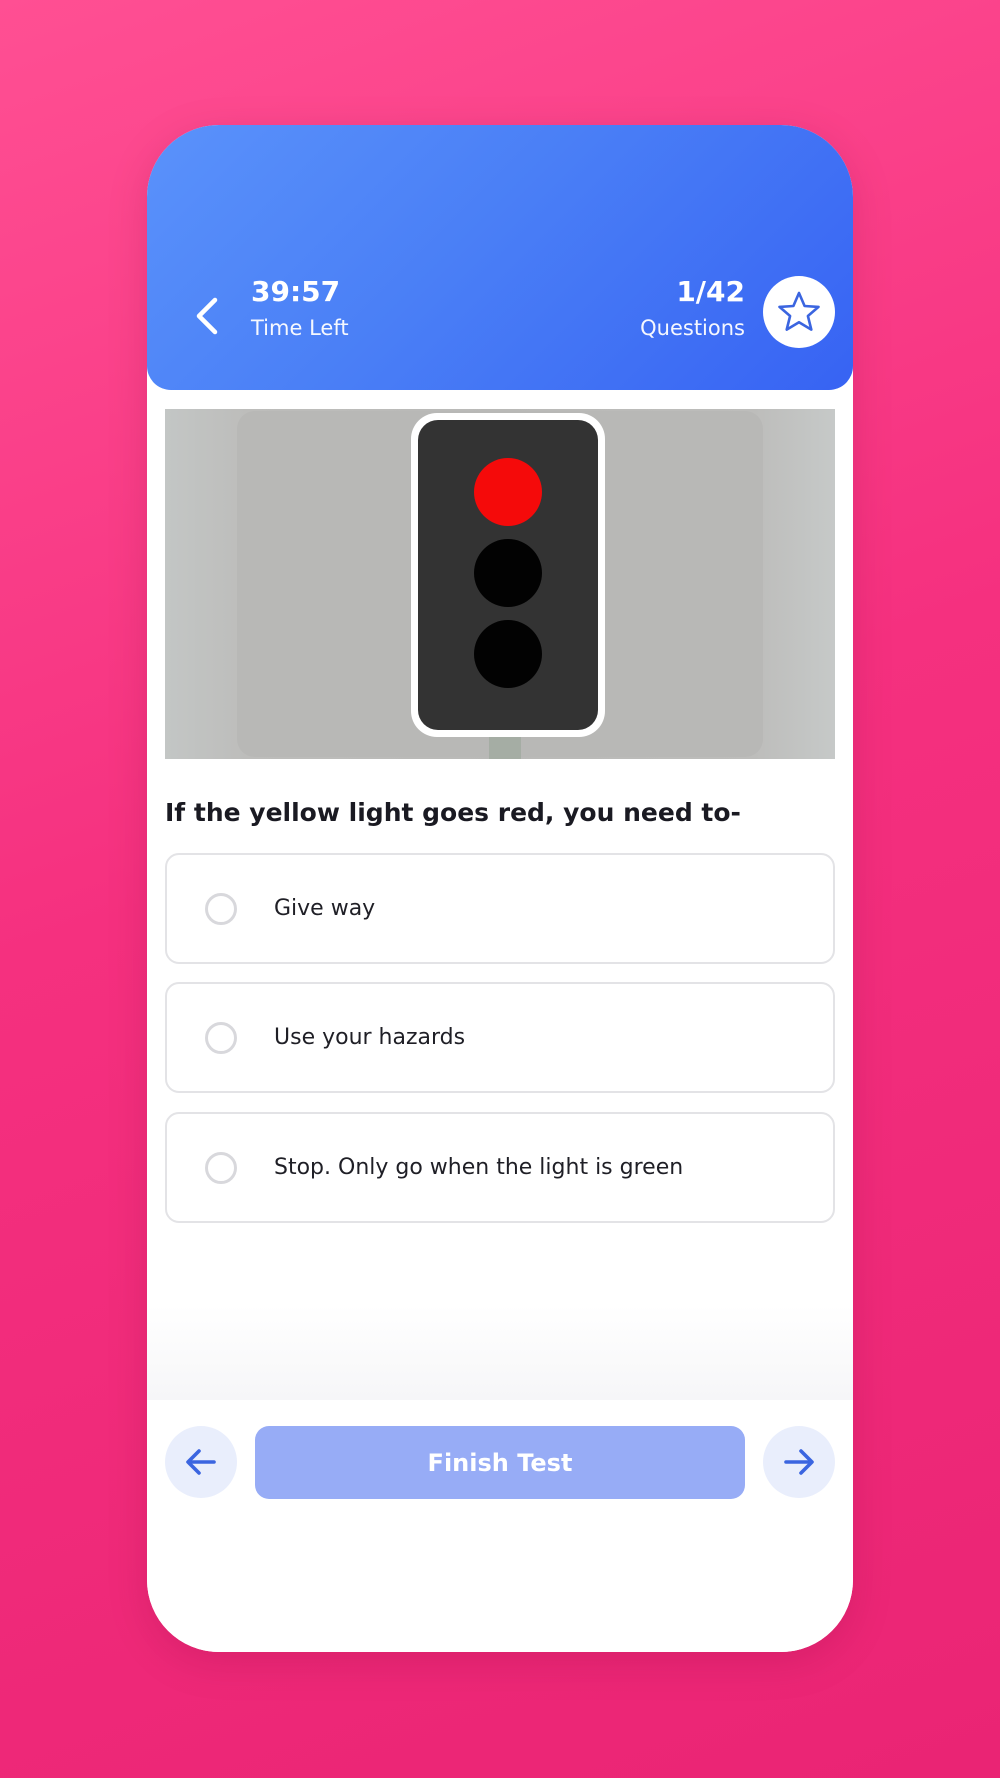 The width and height of the screenshot is (1000, 1778). I want to click on progress-value: 1/42, so click(710, 291).